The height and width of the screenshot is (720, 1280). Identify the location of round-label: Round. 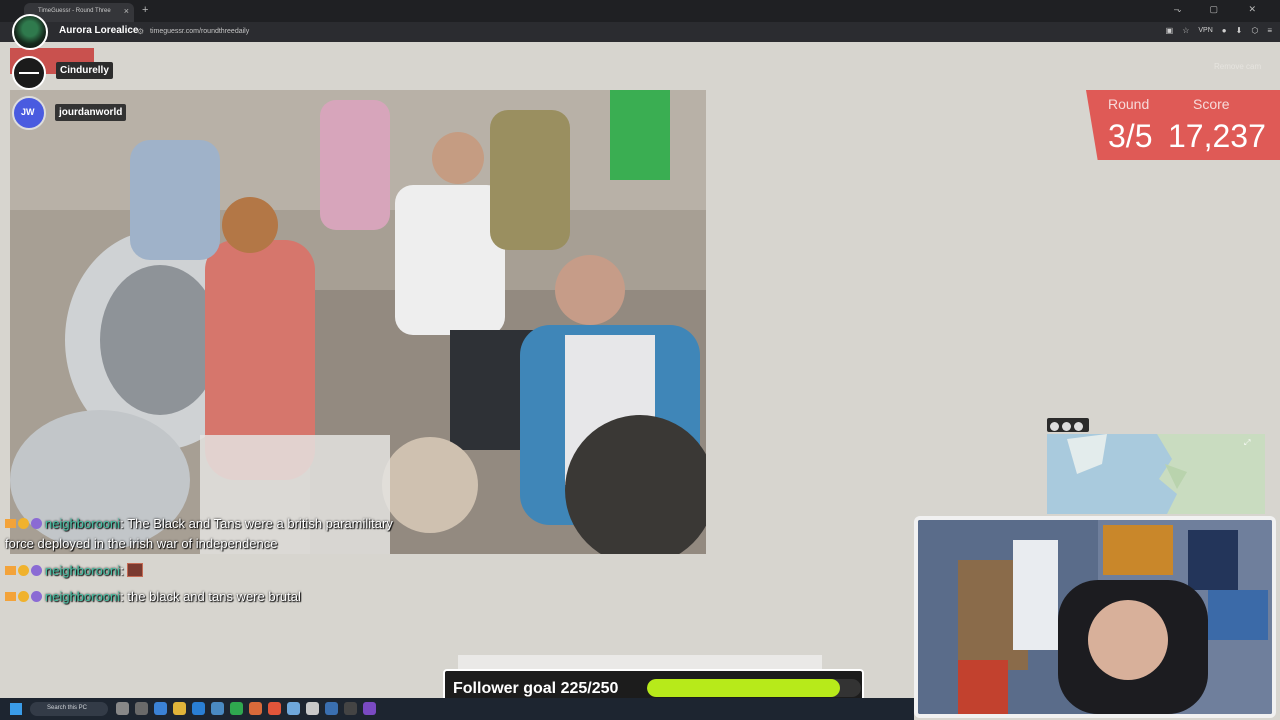
(1129, 104).